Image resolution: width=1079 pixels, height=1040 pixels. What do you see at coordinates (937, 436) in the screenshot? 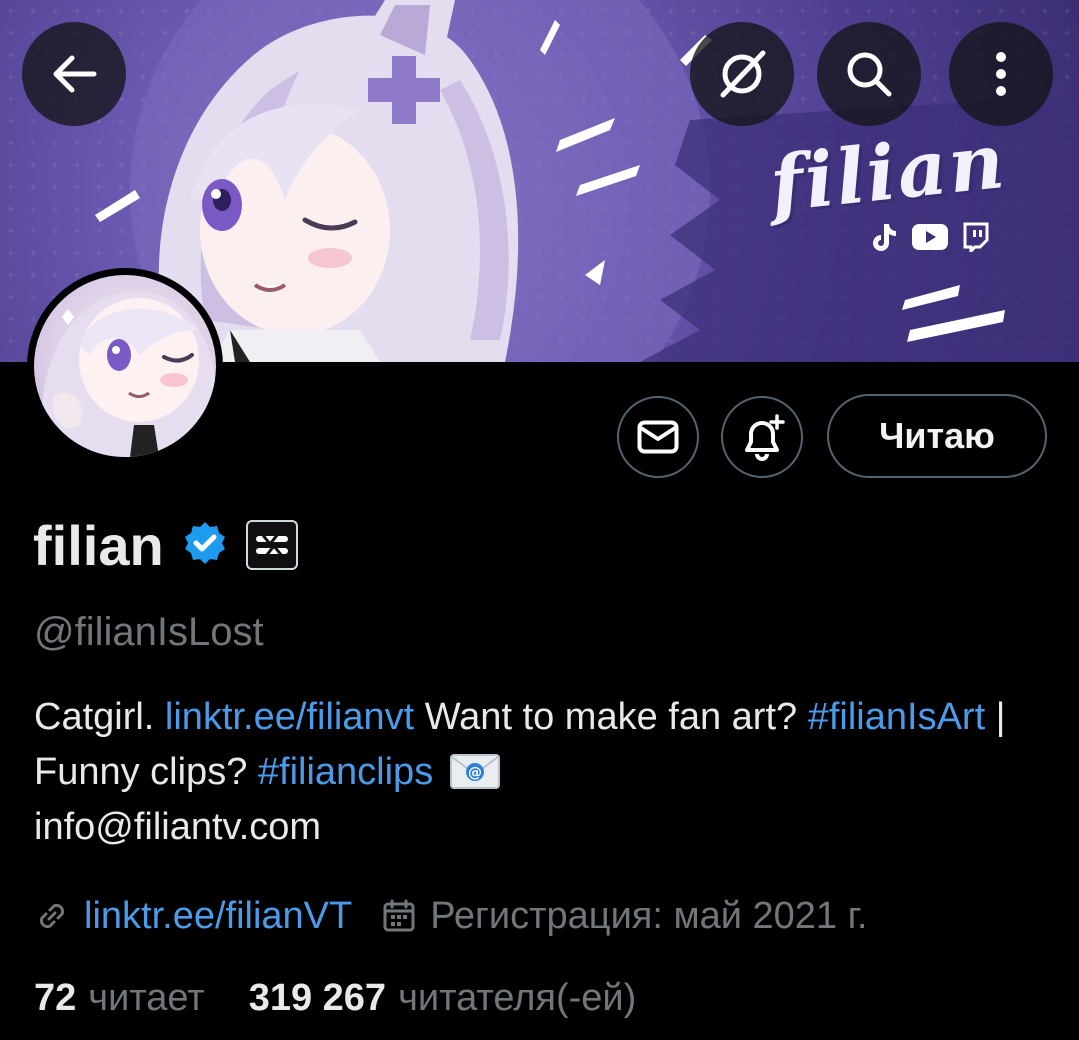
I see `following-button: Читаю` at bounding box center [937, 436].